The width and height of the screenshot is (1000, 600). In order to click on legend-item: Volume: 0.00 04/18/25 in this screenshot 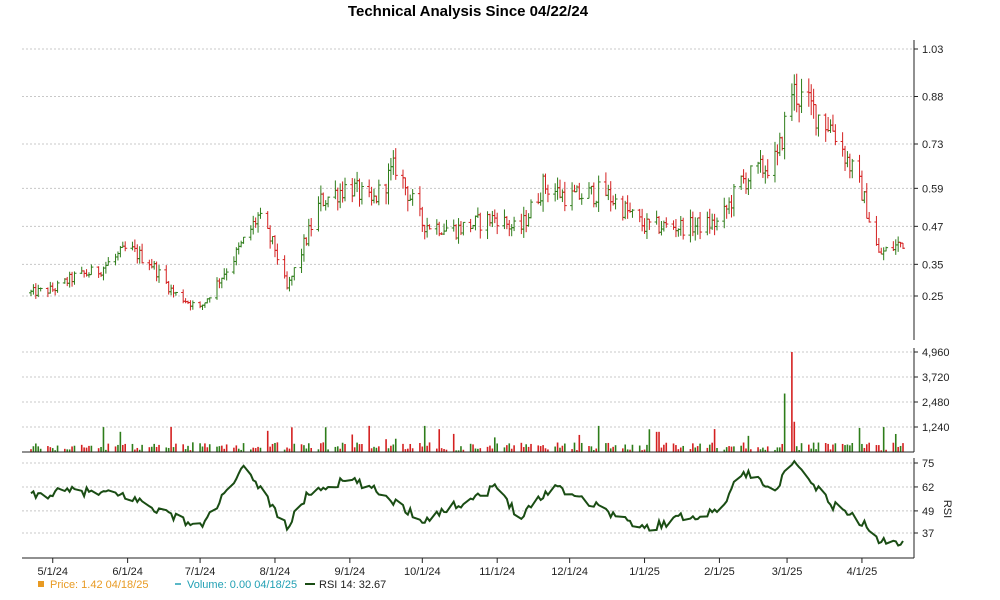, I will do `click(236, 585)`.